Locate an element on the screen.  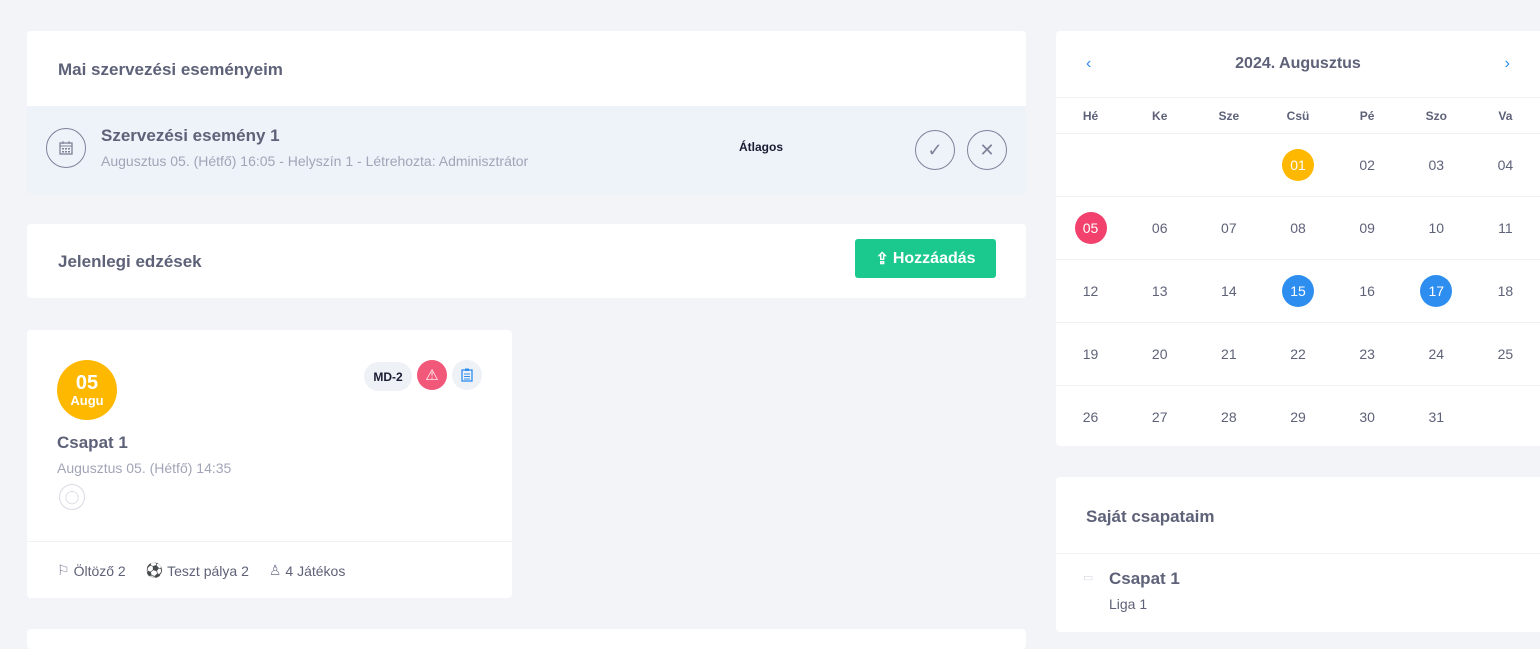
day-number: 02 is located at coordinates (1367, 165).